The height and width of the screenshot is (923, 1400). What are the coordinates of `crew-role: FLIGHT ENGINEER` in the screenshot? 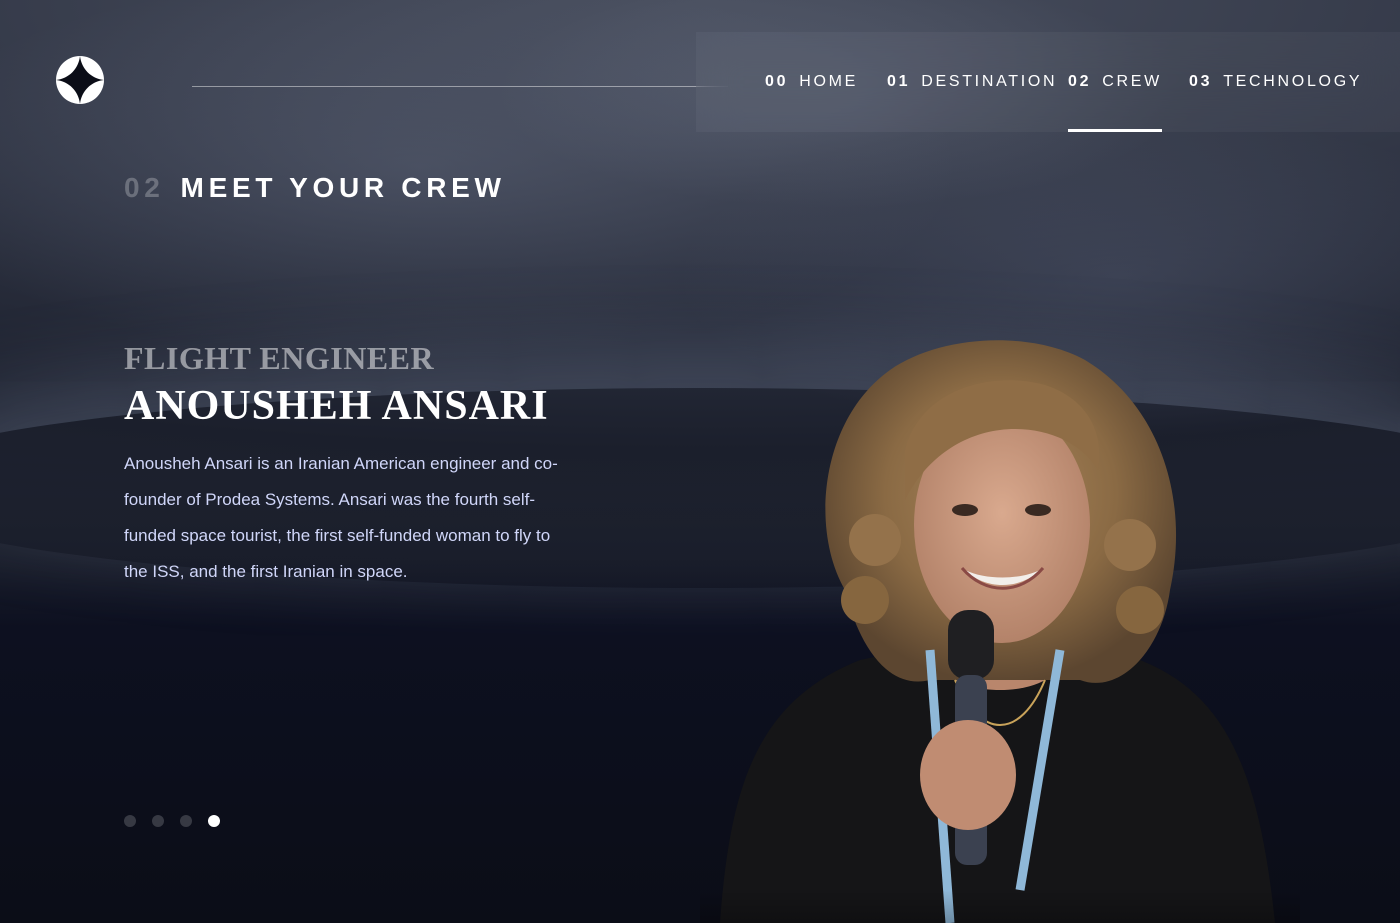 It's located at (279, 358).